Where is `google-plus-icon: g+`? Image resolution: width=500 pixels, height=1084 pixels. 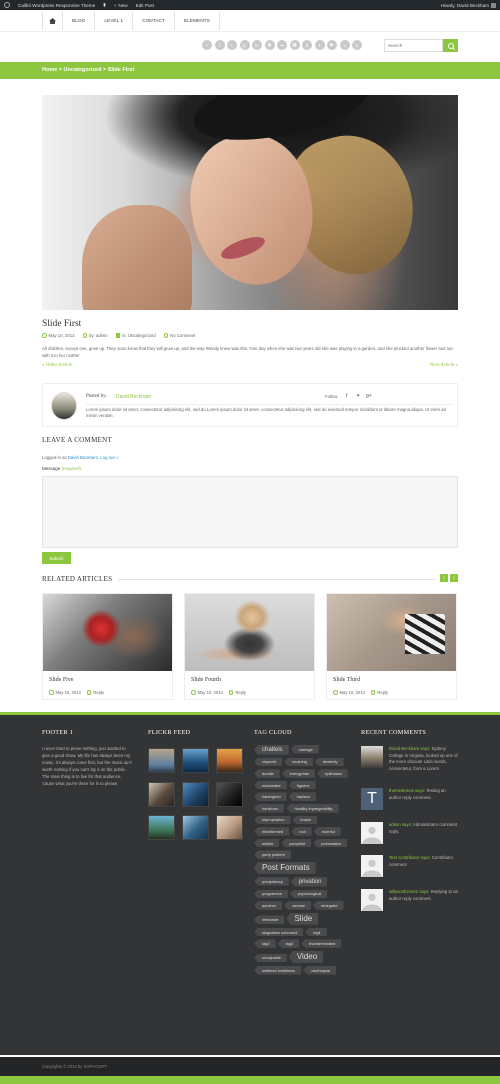 google-plus-icon: g+ is located at coordinates (369, 396).